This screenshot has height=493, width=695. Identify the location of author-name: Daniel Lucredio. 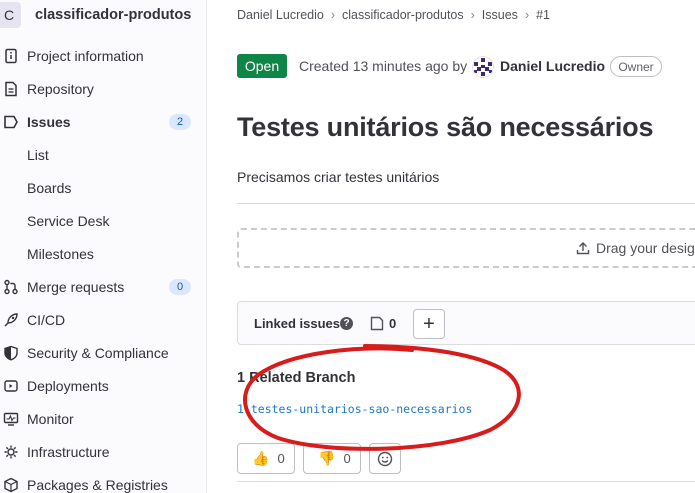
(552, 66).